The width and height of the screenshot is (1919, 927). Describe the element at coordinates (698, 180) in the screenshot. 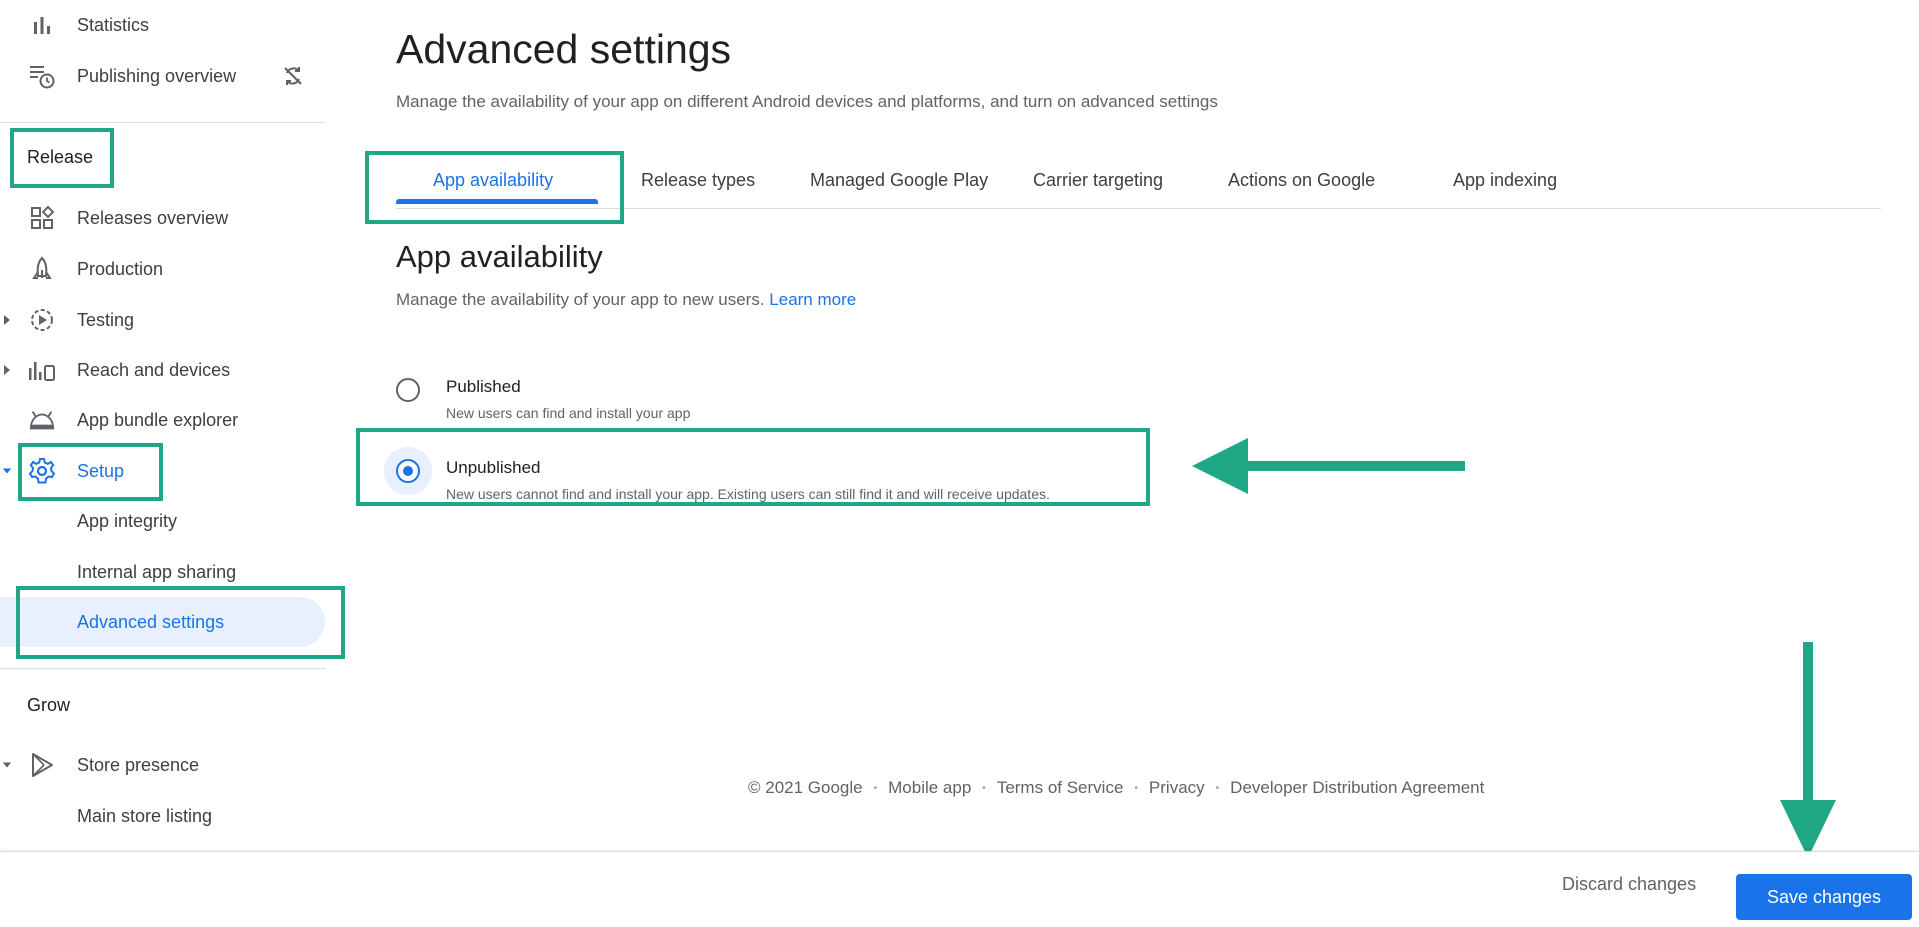

I see `tab-release-types: Release types` at that location.